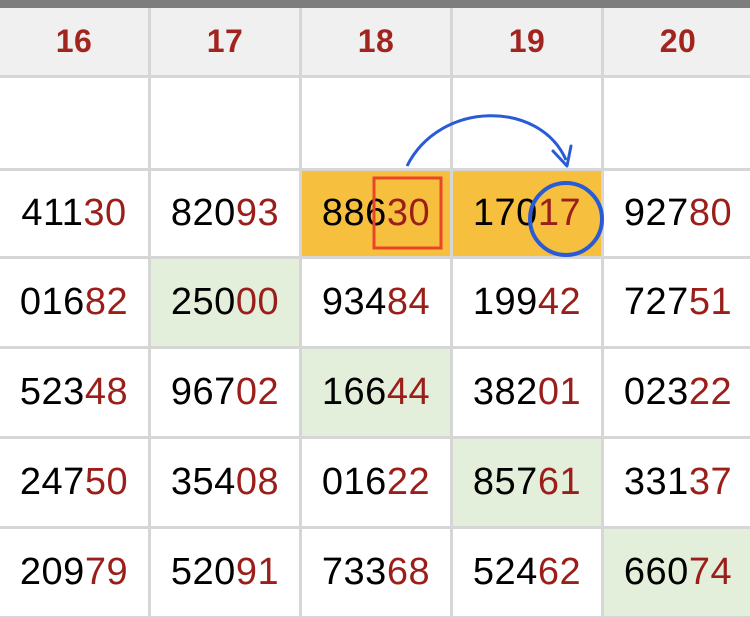  I want to click on column-header-18: 18, so click(376, 41).